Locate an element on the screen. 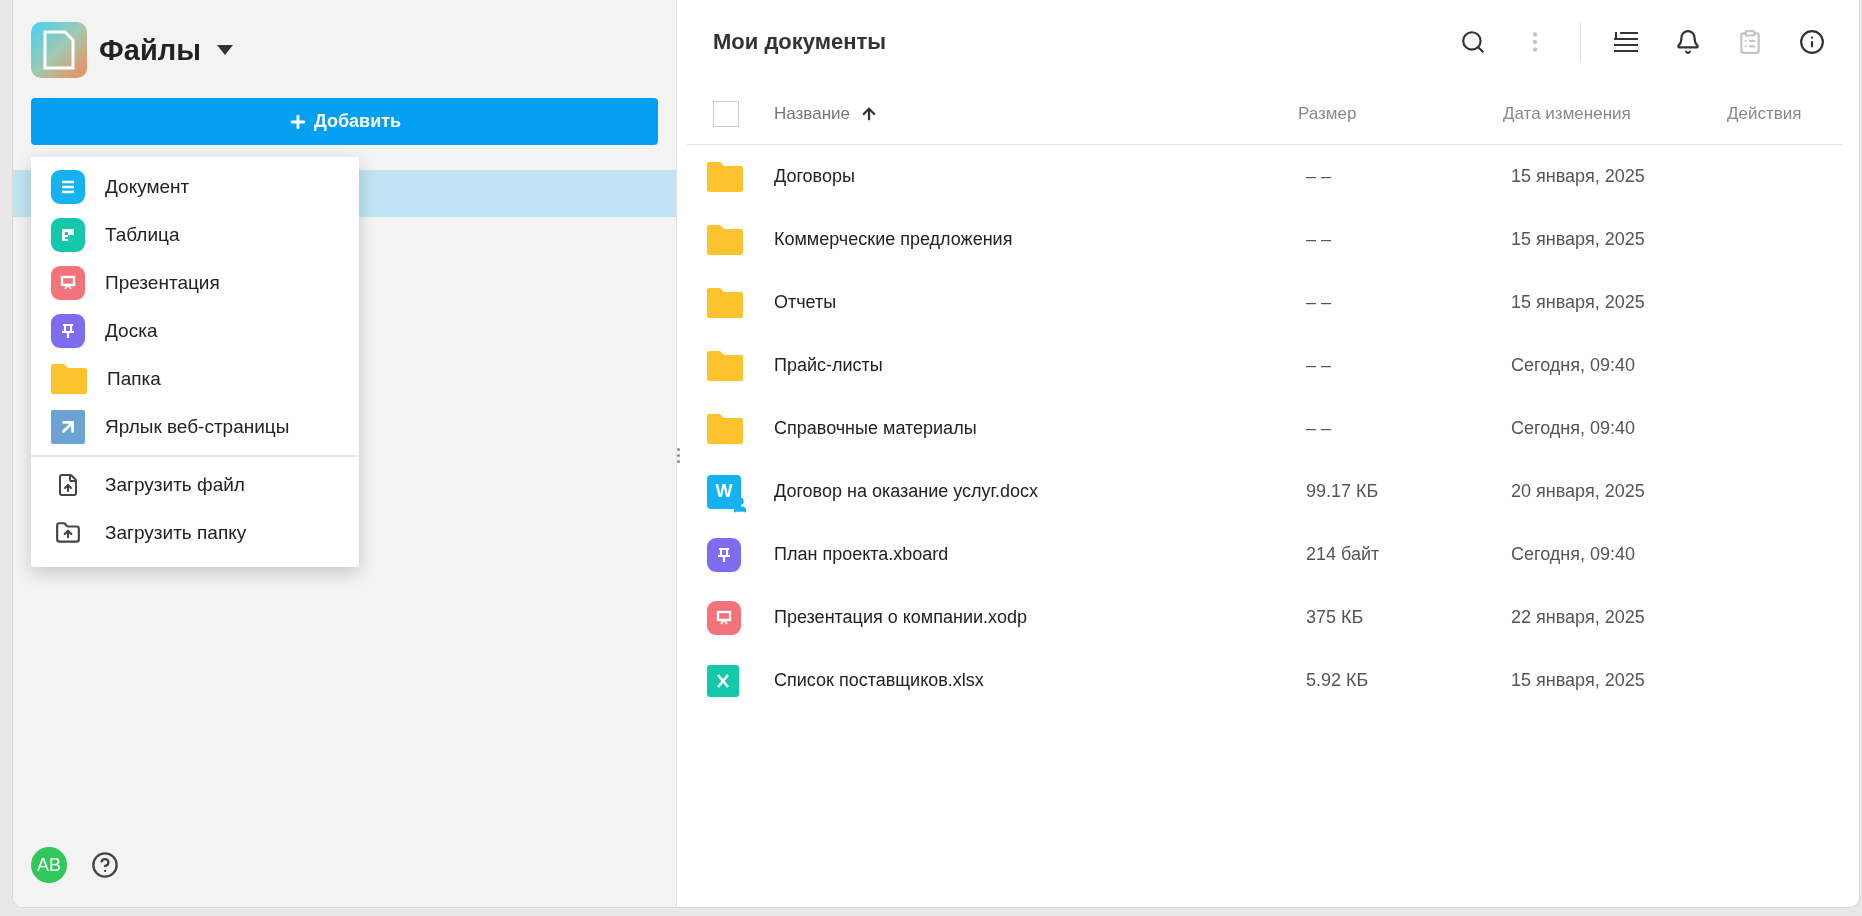 The width and height of the screenshot is (1862, 916). sort-list-icon is located at coordinates (1626, 42).